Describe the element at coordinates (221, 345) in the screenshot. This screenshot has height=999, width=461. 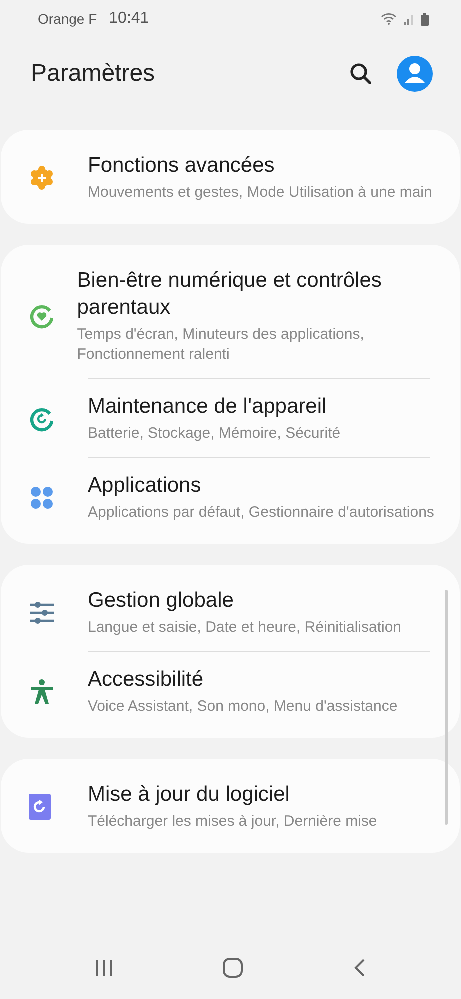
I see `setting-summary: Temps d'écran, Minuteurs des applications, Fonctionnement ralenti` at that location.